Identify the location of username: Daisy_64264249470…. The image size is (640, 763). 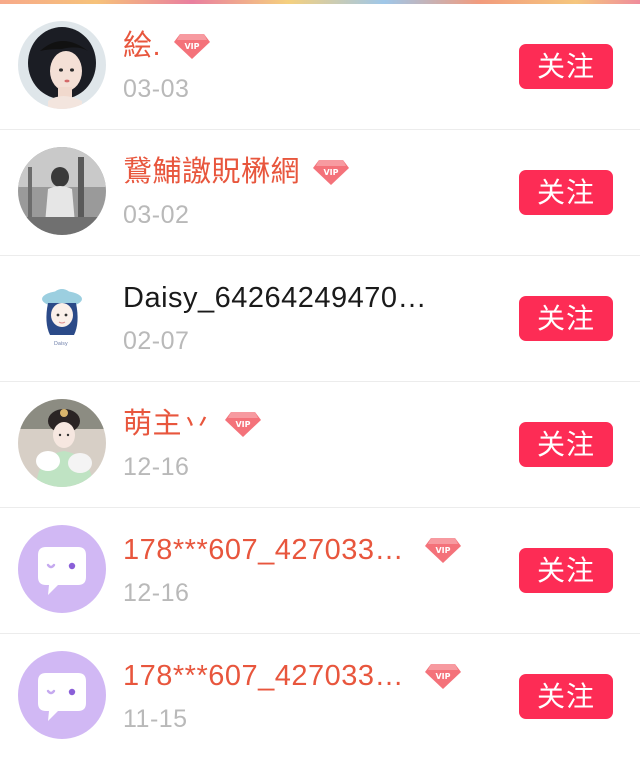
(275, 298).